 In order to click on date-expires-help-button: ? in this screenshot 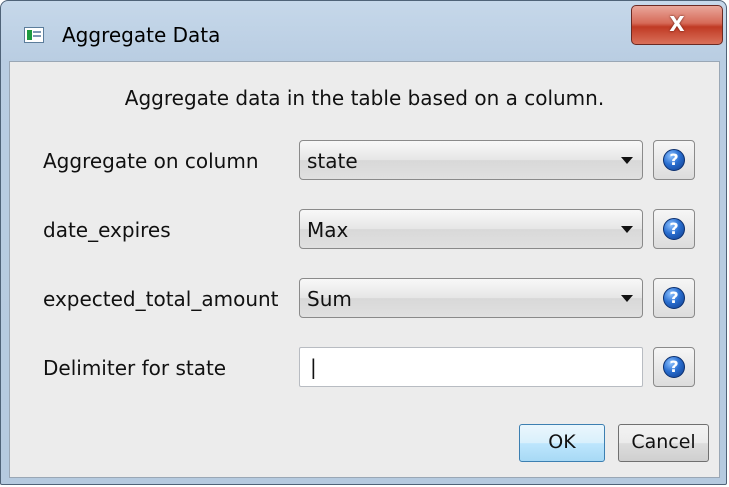, I will do `click(674, 229)`.